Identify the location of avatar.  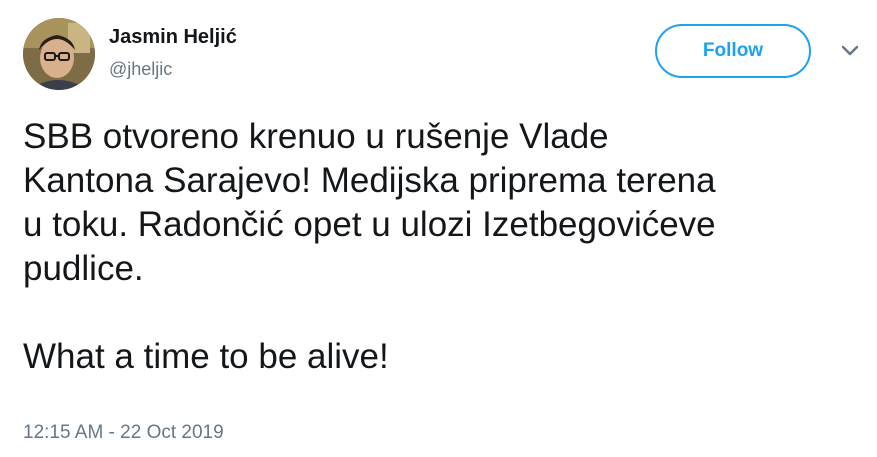
(59, 54).